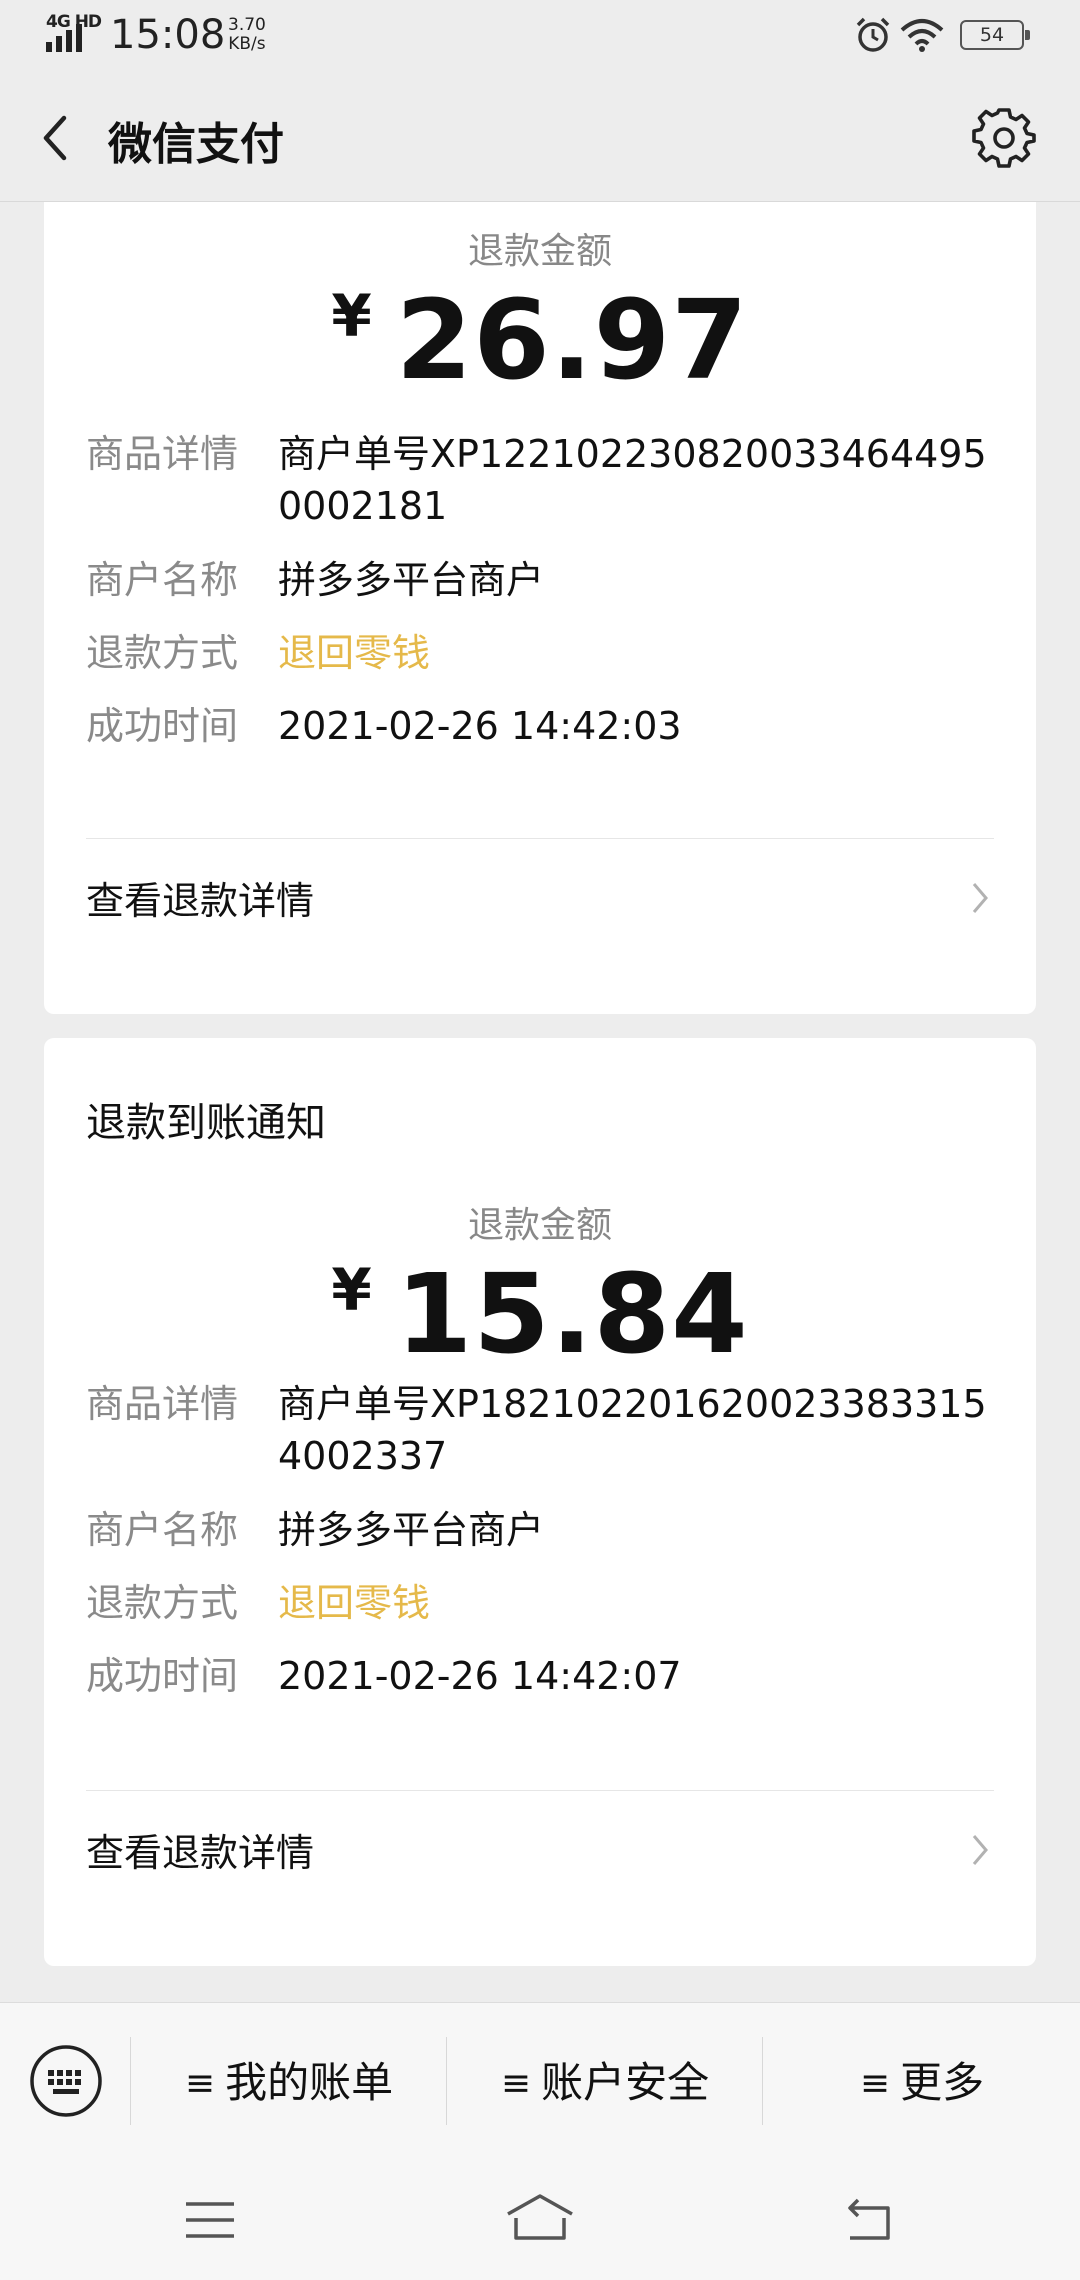  I want to click on row-value: 2021-02-26 14:42:07, so click(480, 1676).